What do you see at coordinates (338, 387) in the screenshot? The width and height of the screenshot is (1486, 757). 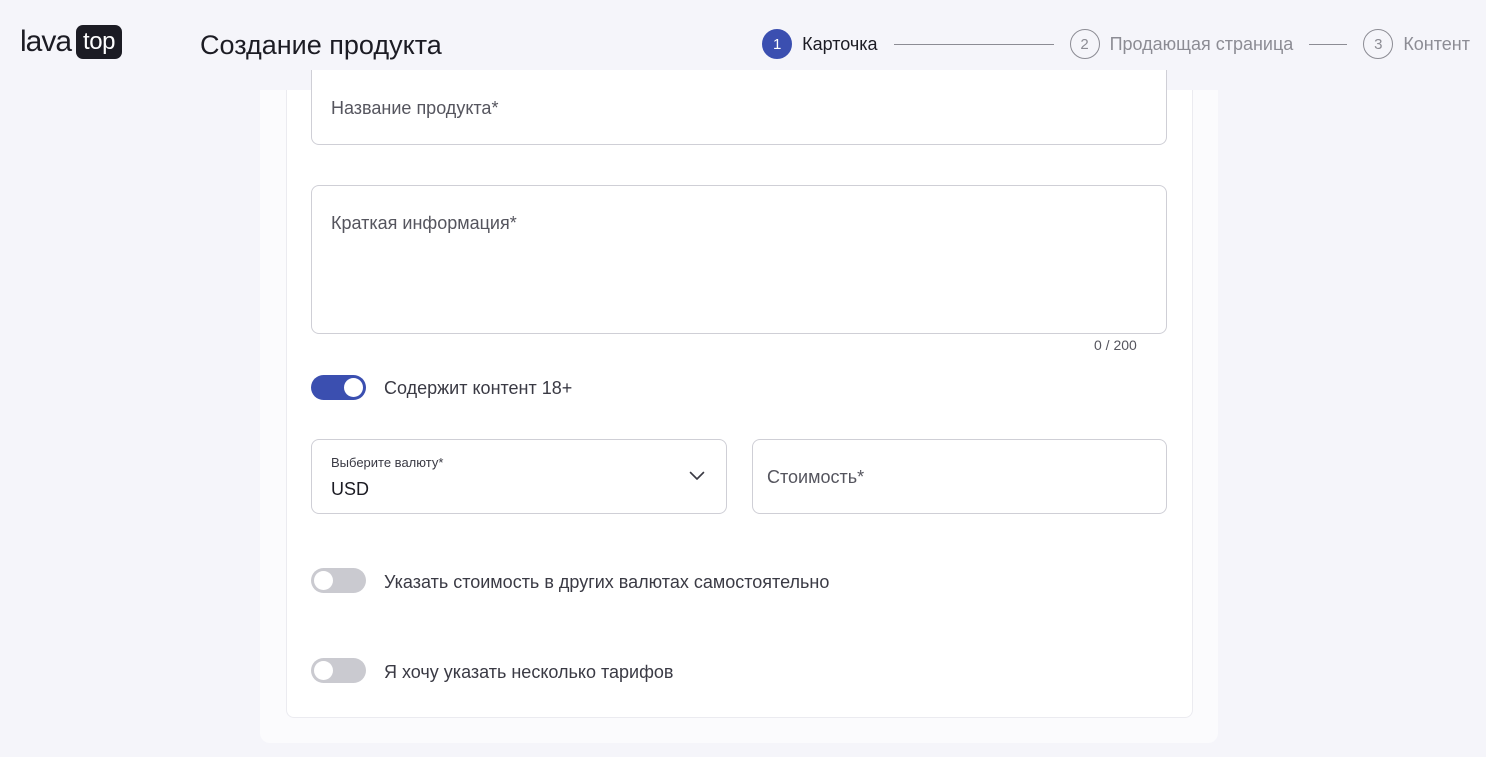 I see `adult-content-toggle` at bounding box center [338, 387].